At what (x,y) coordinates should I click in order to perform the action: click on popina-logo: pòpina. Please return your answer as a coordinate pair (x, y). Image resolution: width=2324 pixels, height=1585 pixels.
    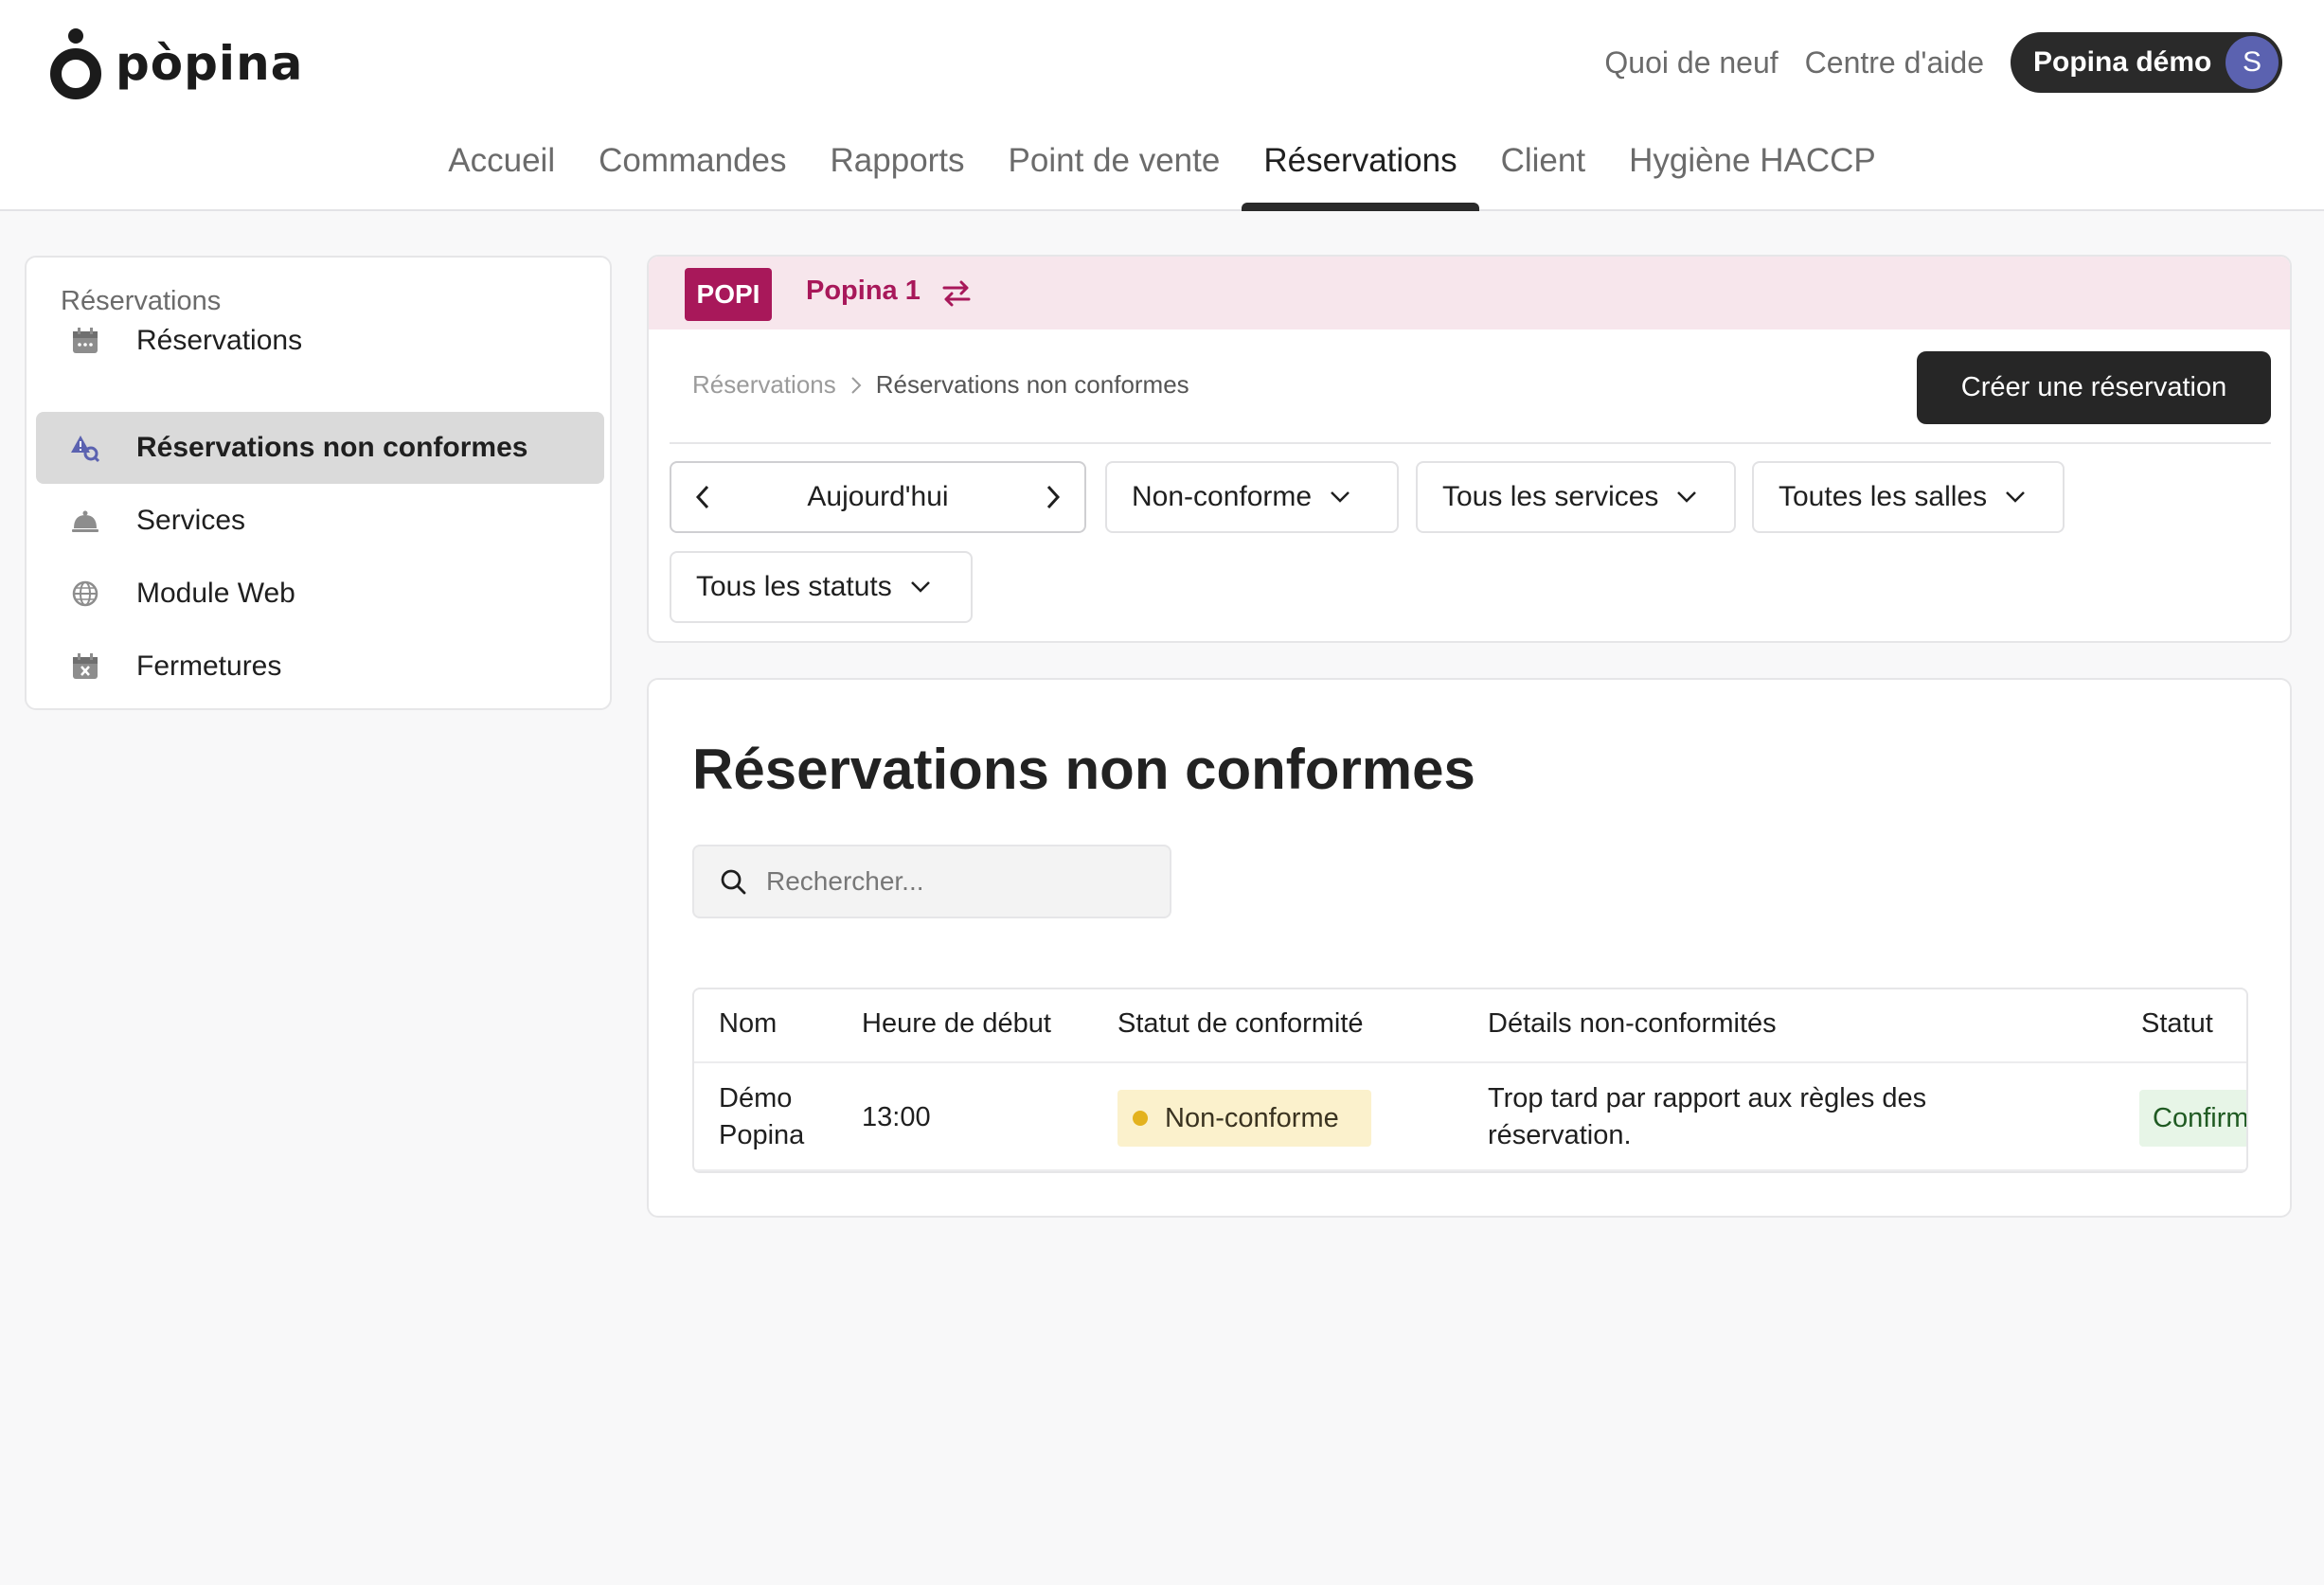
    Looking at the image, I should click on (175, 64).